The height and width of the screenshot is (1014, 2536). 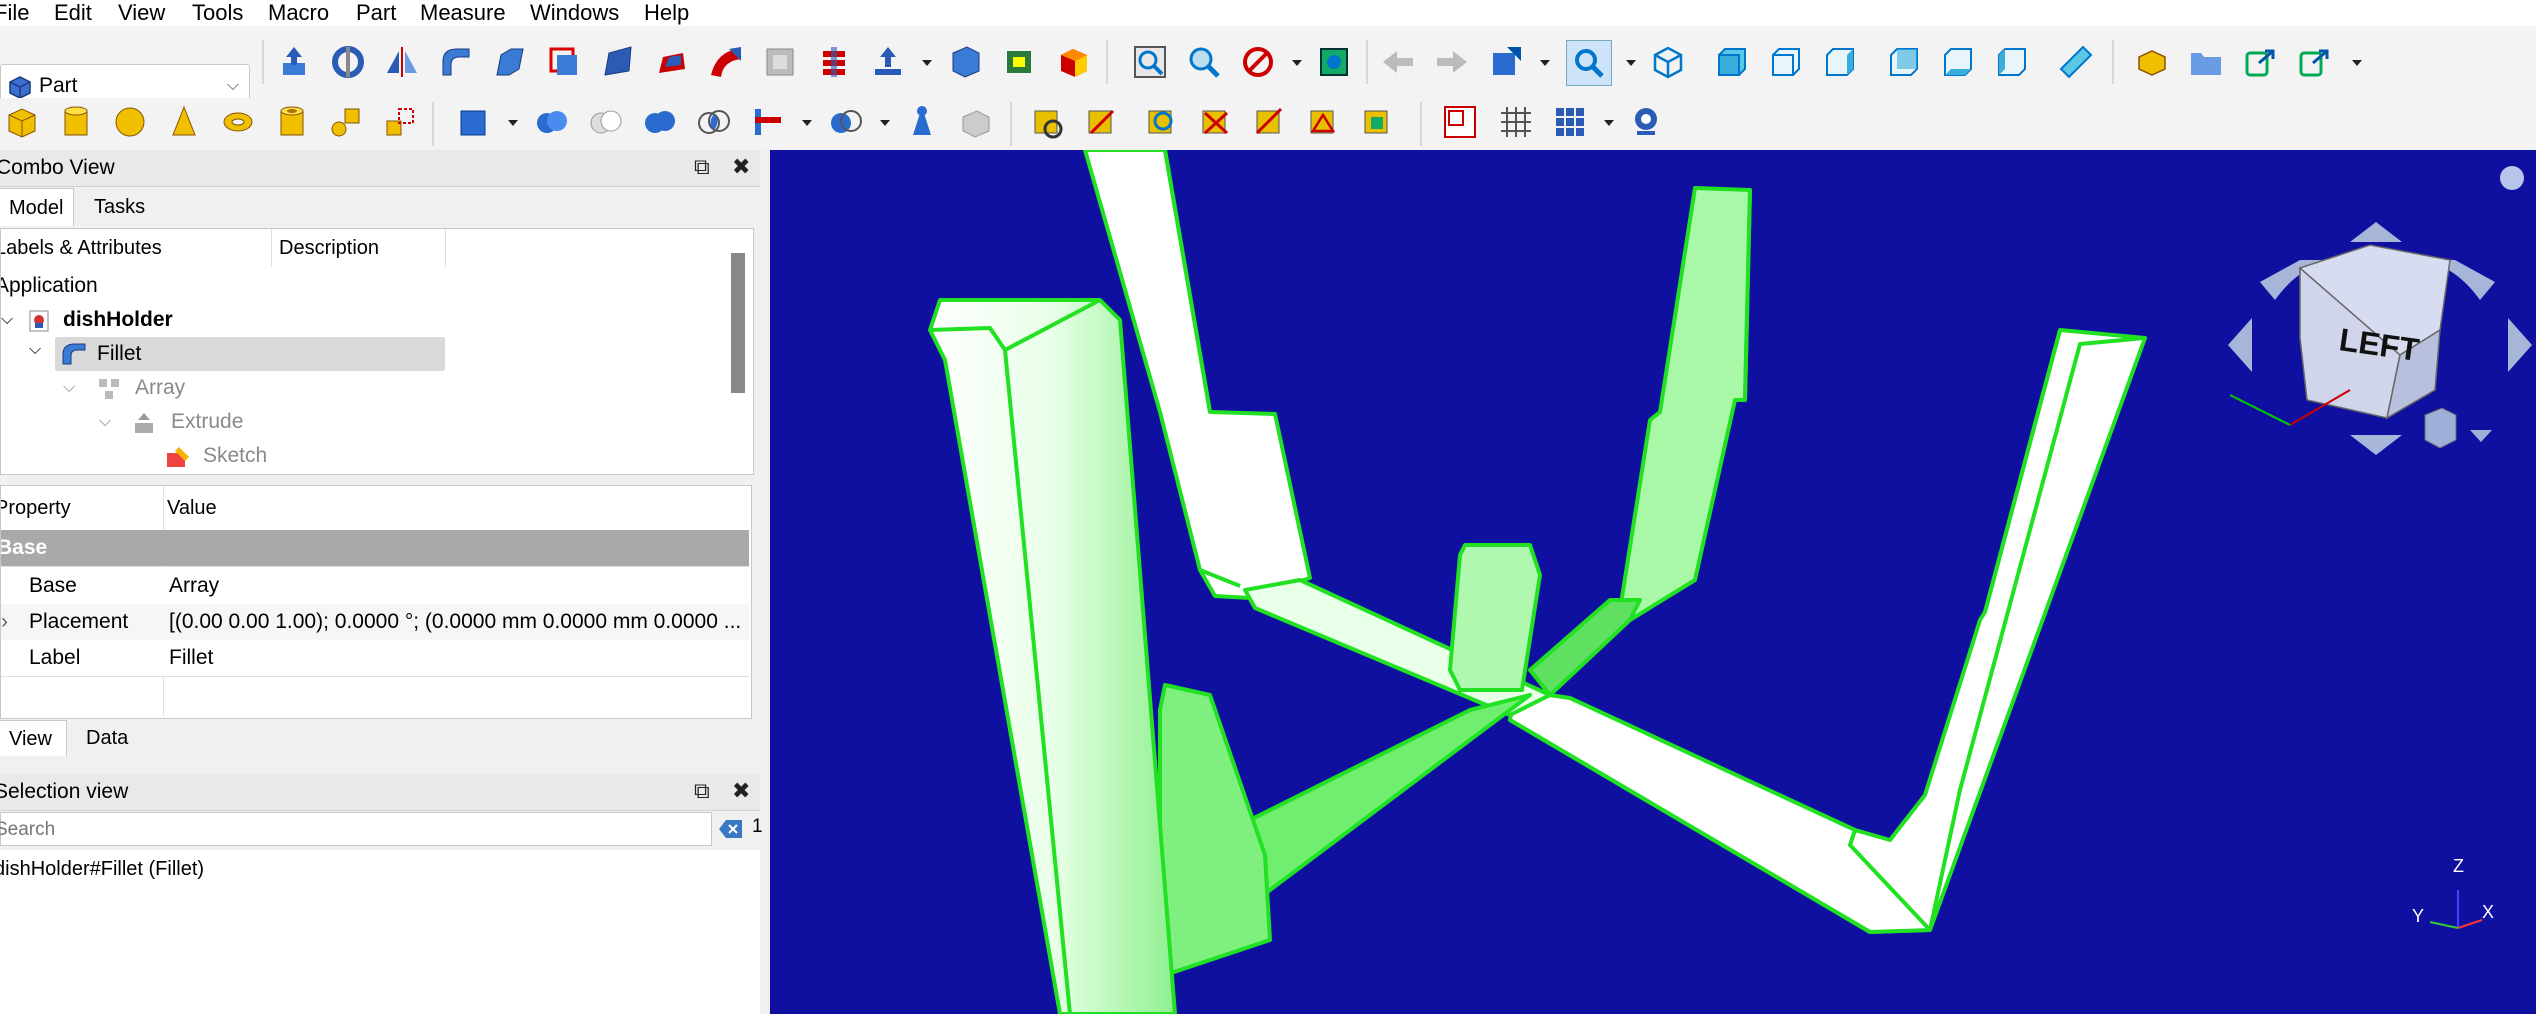 What do you see at coordinates (107, 738) in the screenshot?
I see `tab-data: Data` at bounding box center [107, 738].